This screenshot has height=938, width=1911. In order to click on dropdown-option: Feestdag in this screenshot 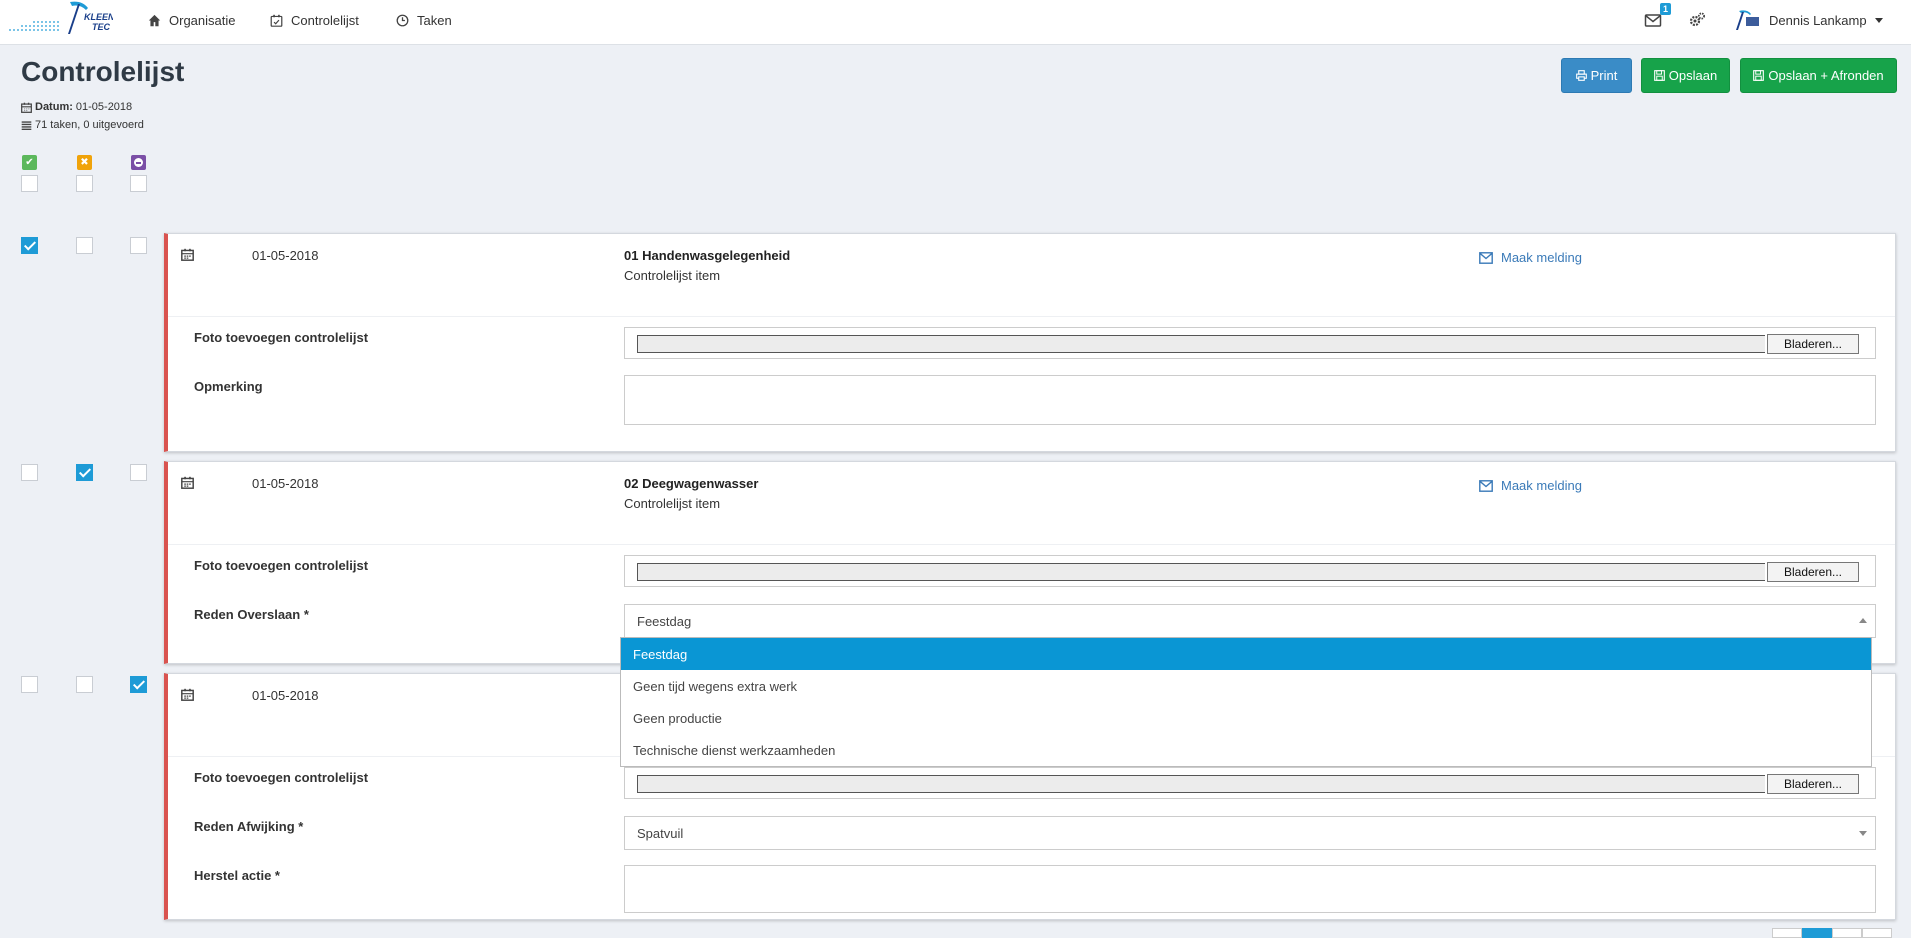, I will do `click(1246, 654)`.